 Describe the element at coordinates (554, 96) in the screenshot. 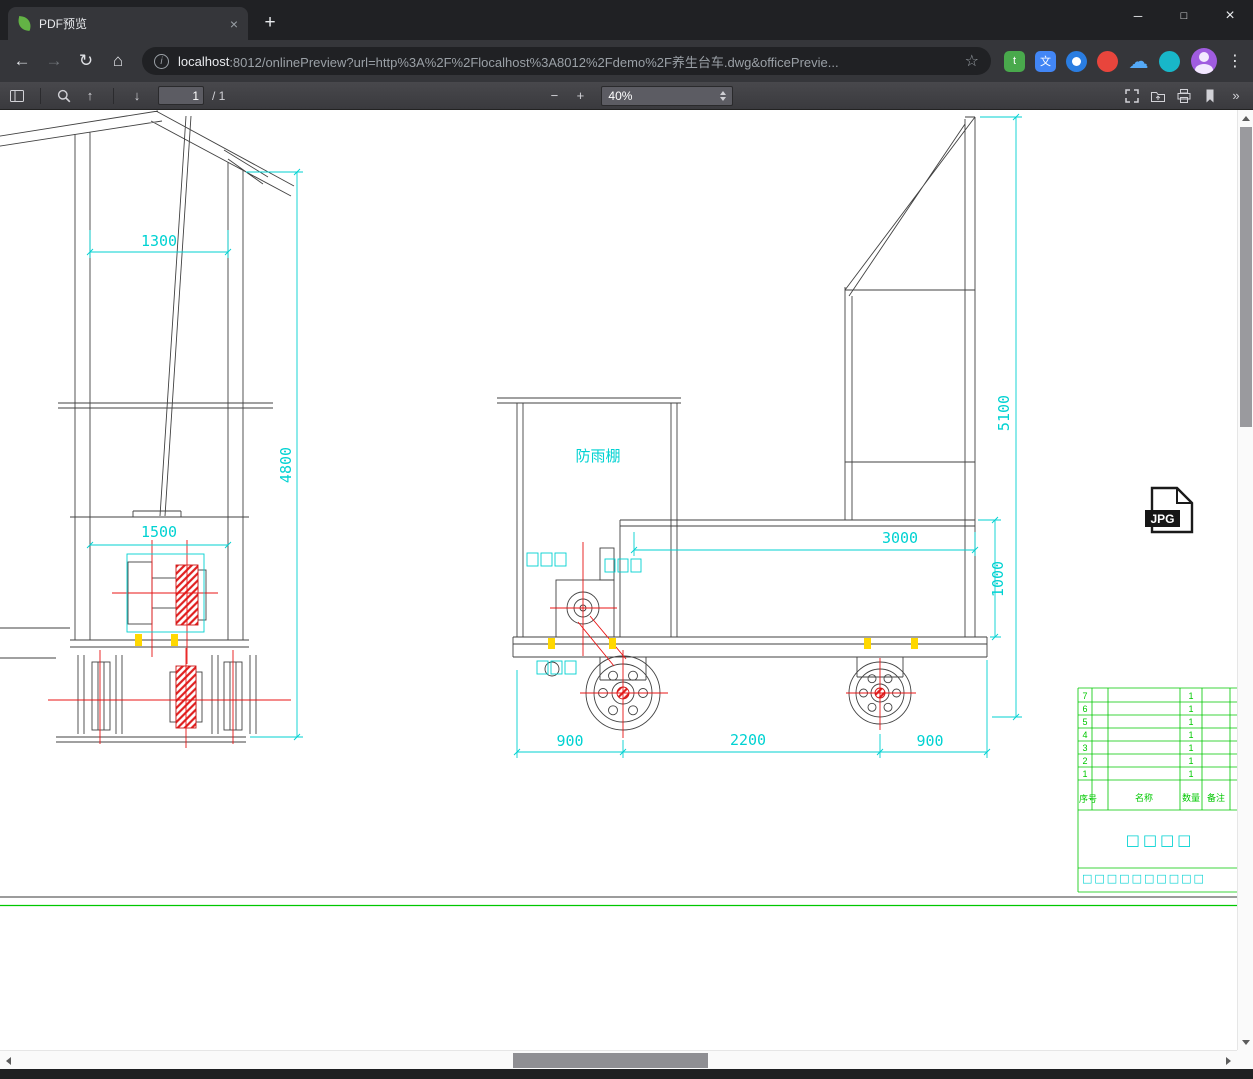

I see `zoom-out-button: −` at that location.